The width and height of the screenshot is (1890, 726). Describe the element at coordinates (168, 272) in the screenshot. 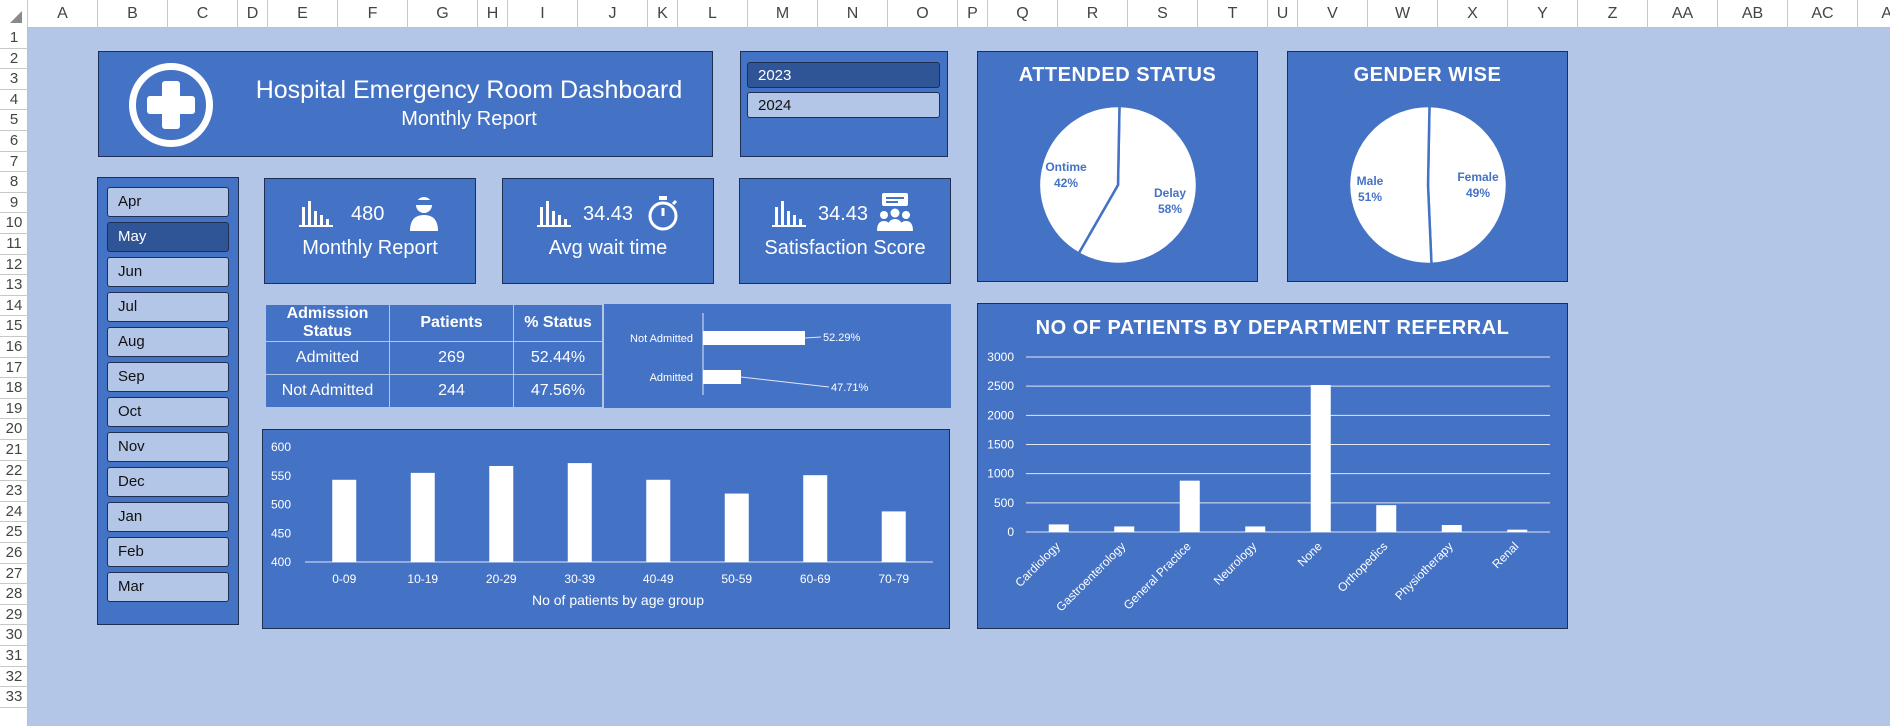

I see `month-jun-button: Jun` at that location.